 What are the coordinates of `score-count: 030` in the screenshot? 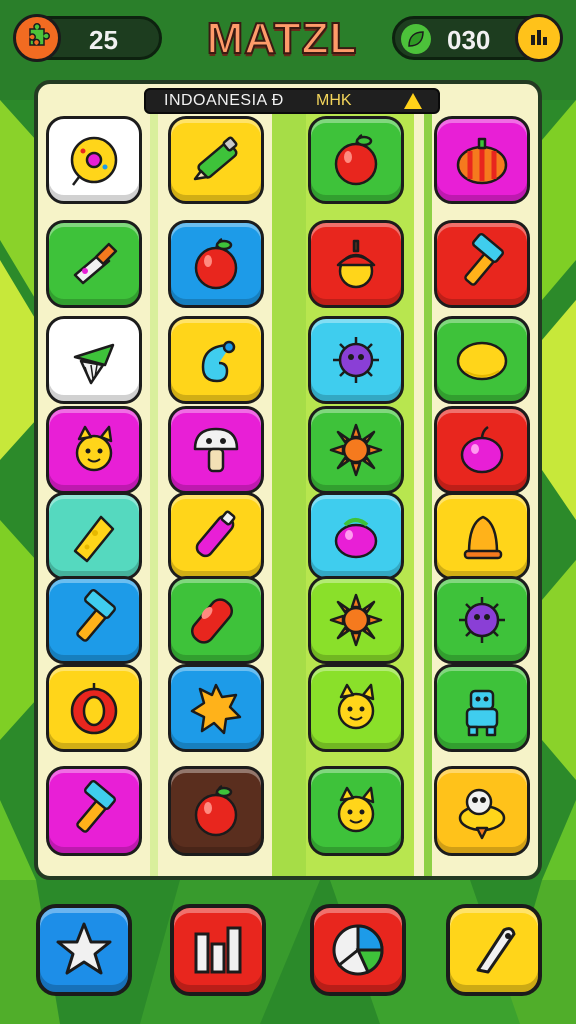 It's located at (469, 40).